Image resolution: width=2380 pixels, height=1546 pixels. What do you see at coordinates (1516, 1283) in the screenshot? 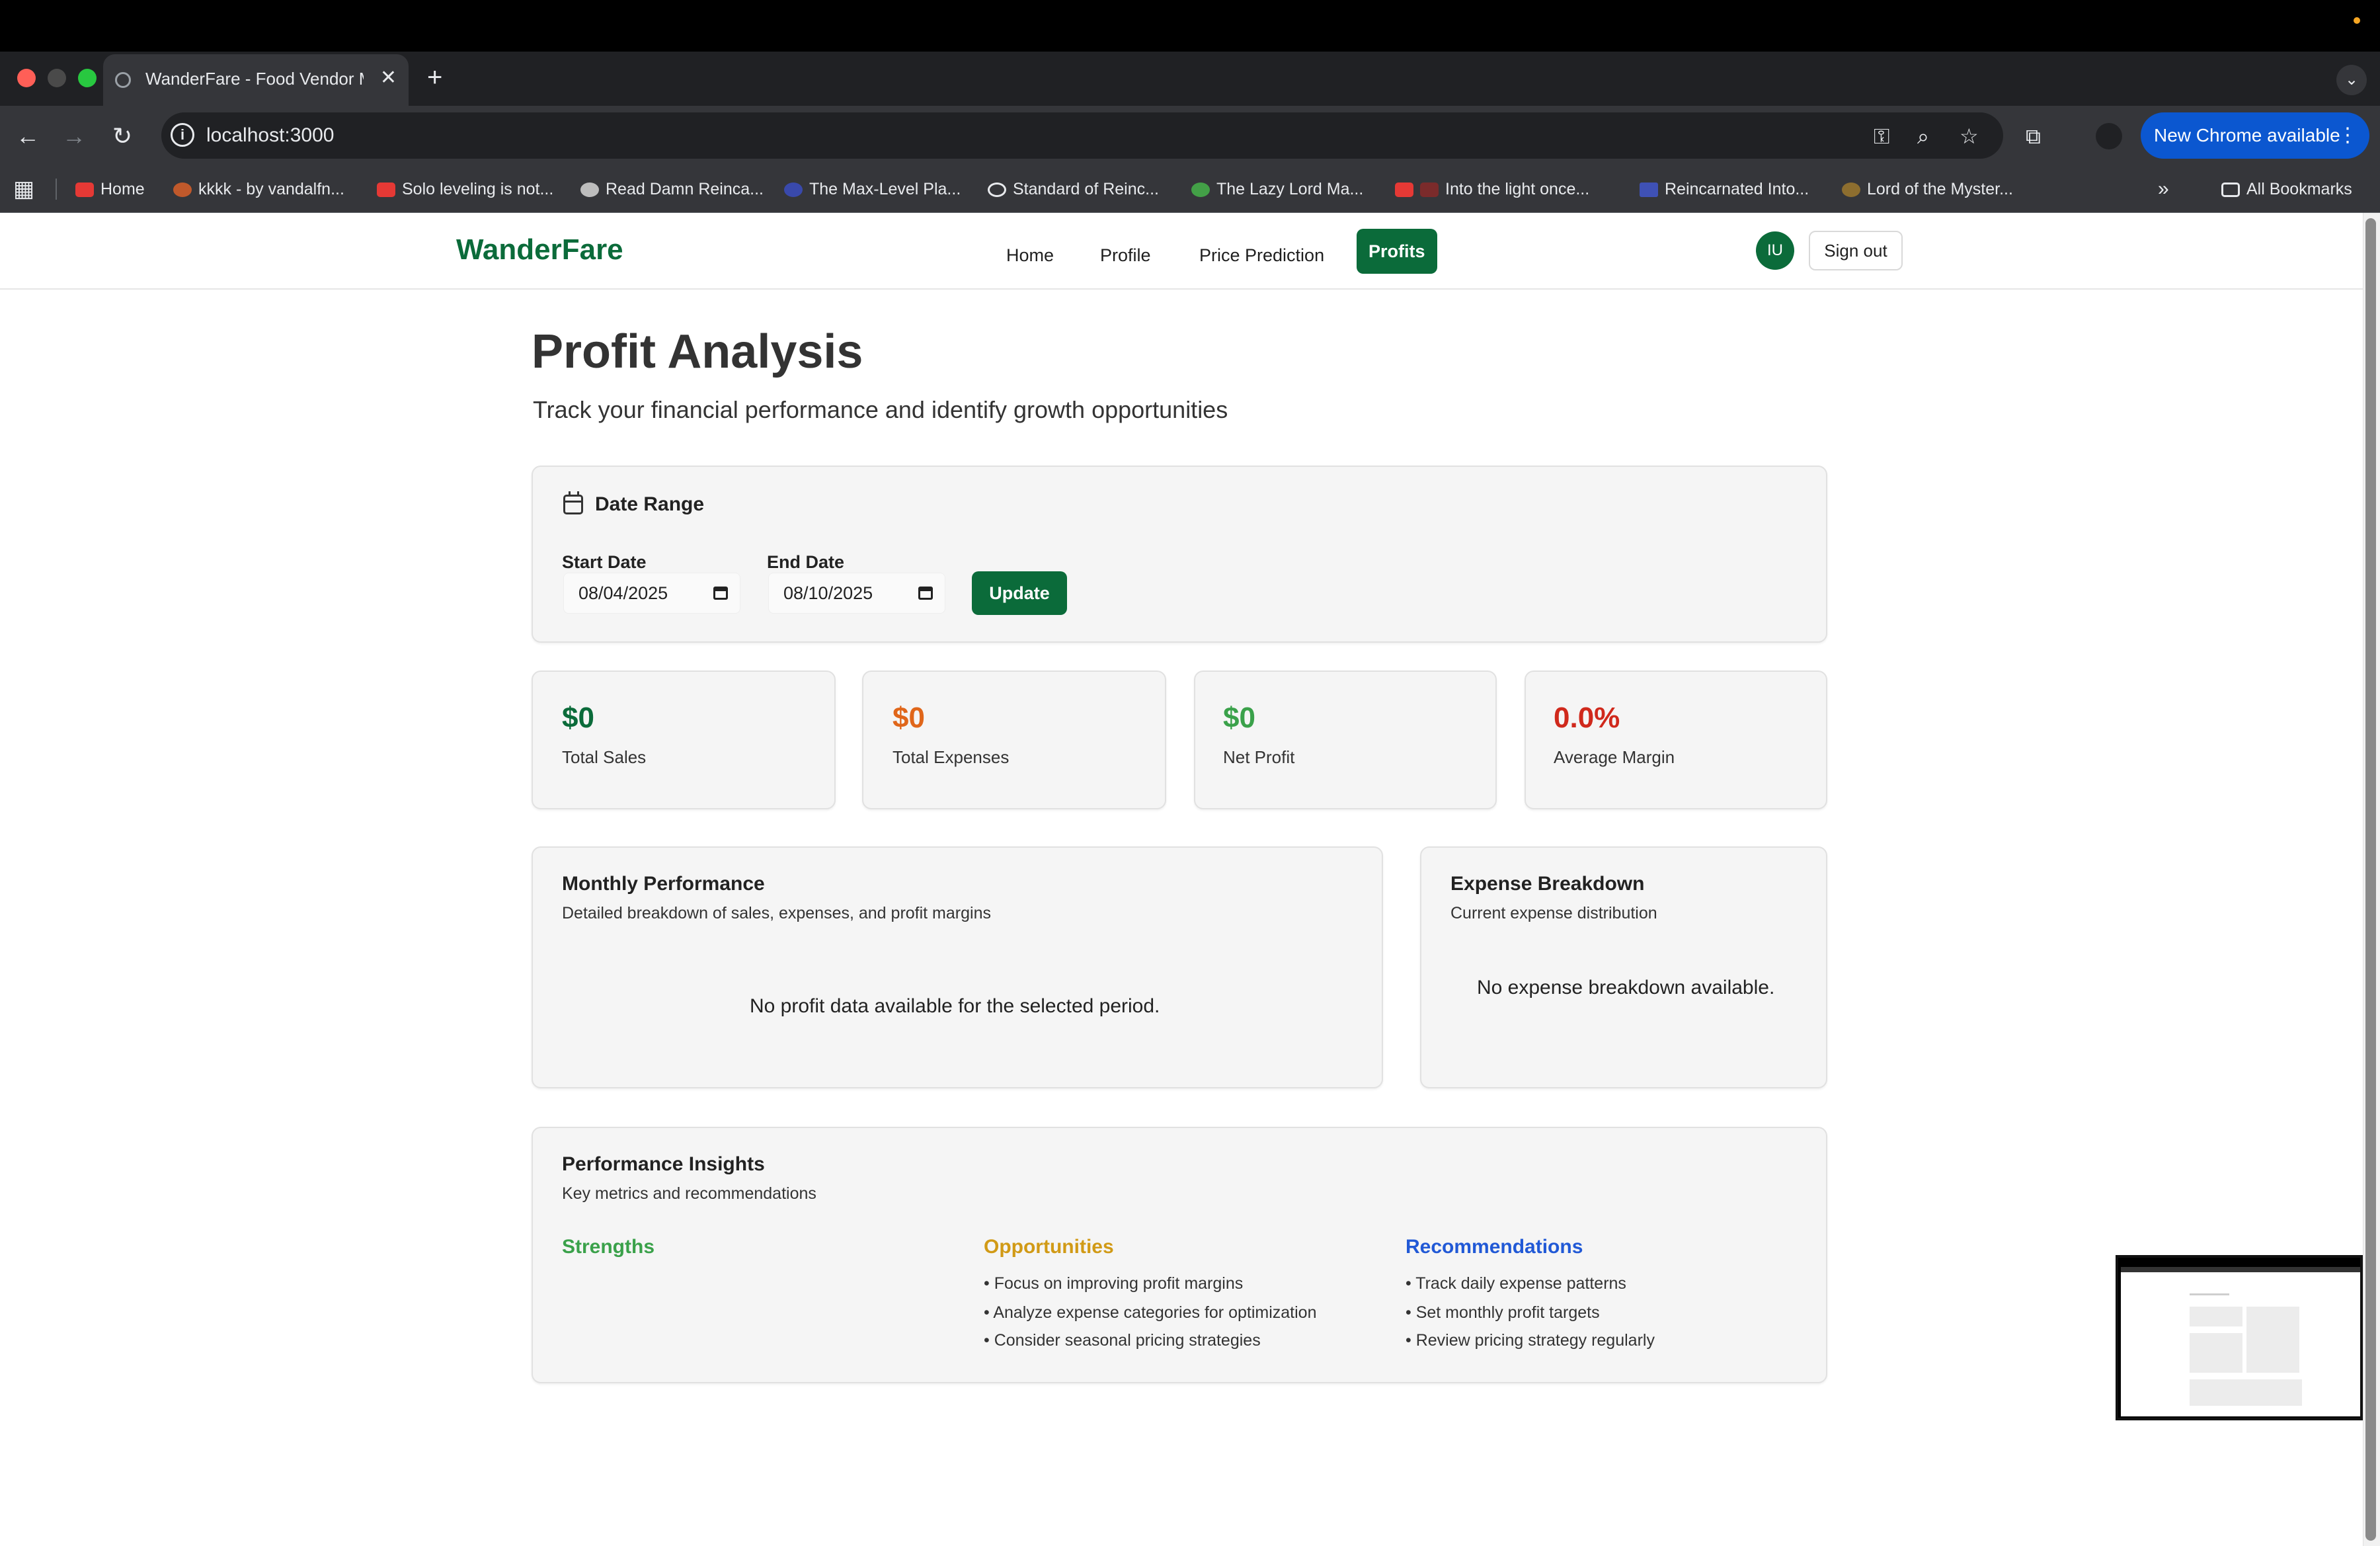
I see `recommendation-item: • Track daily expense patterns` at bounding box center [1516, 1283].